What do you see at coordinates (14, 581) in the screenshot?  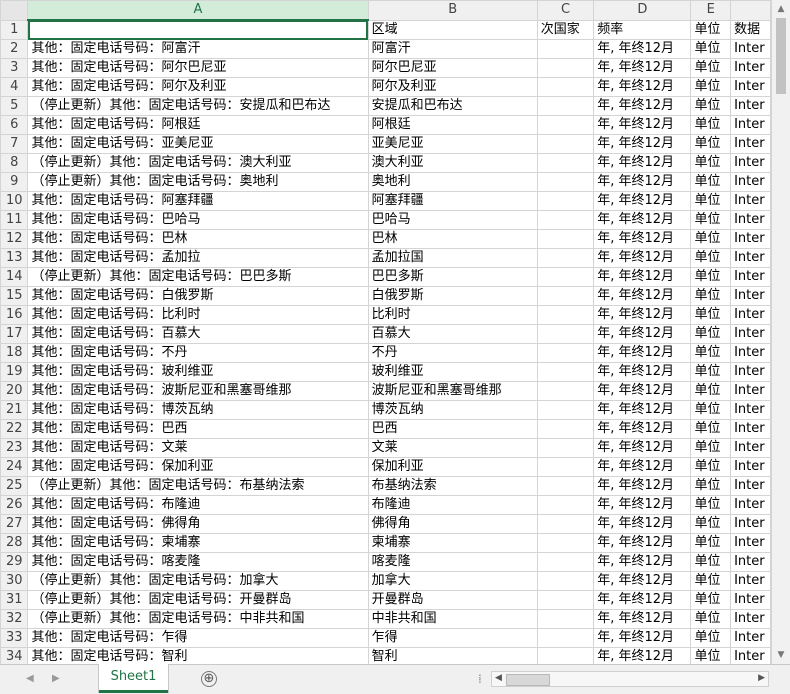 I see `row-number: 30` at bounding box center [14, 581].